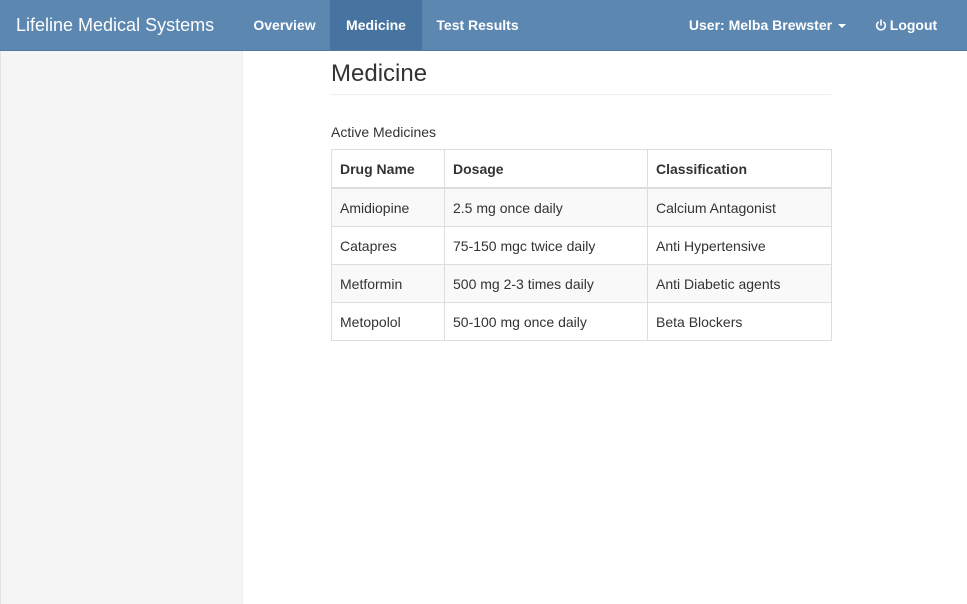  What do you see at coordinates (388, 283) in the screenshot?
I see `drug-name-cell: Metformin` at bounding box center [388, 283].